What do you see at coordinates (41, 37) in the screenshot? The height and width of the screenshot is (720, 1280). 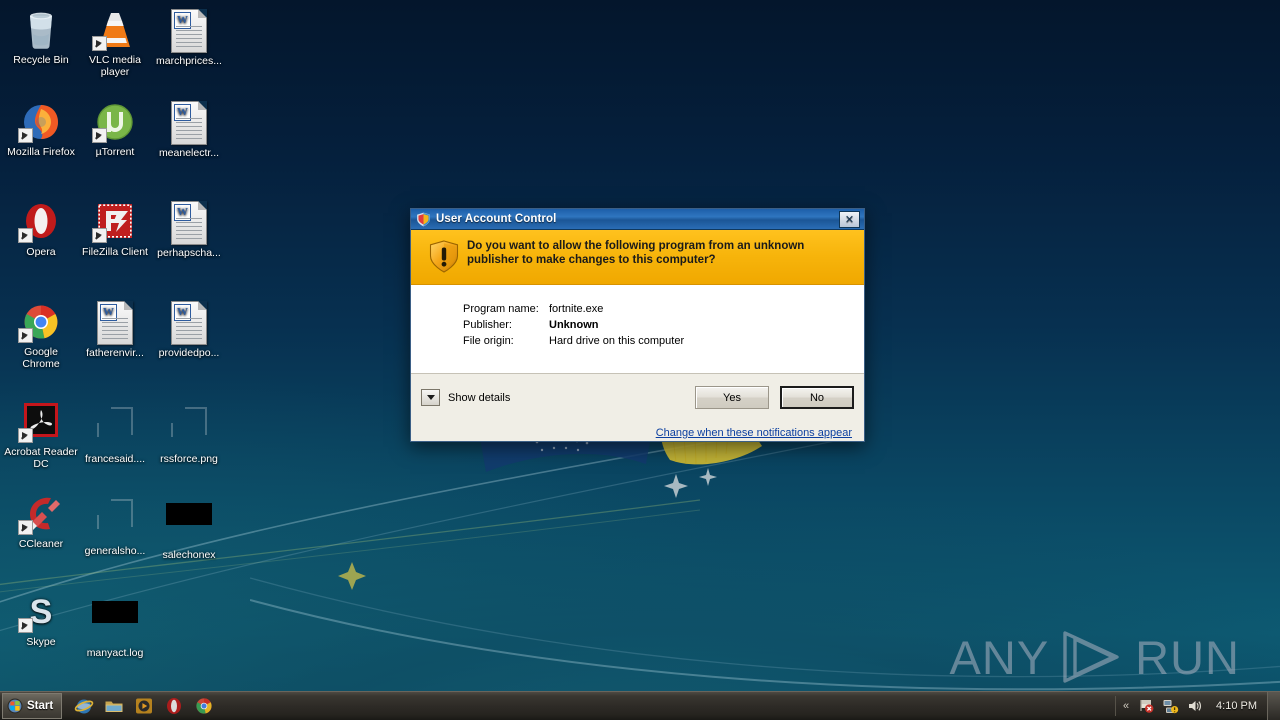 I see `desktop-icon-recycle-bin: Recycle Bin` at bounding box center [41, 37].